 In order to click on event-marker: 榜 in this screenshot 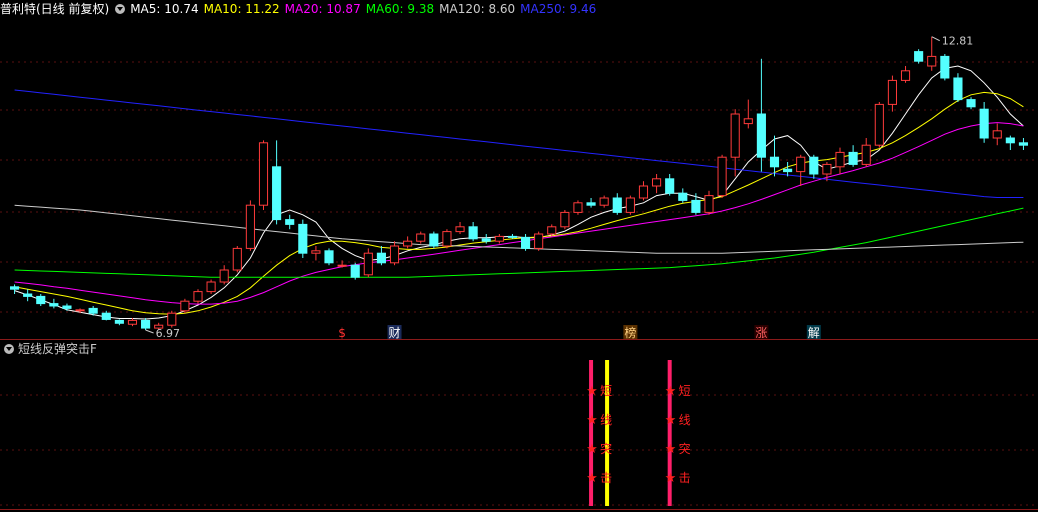, I will do `click(630, 332)`.